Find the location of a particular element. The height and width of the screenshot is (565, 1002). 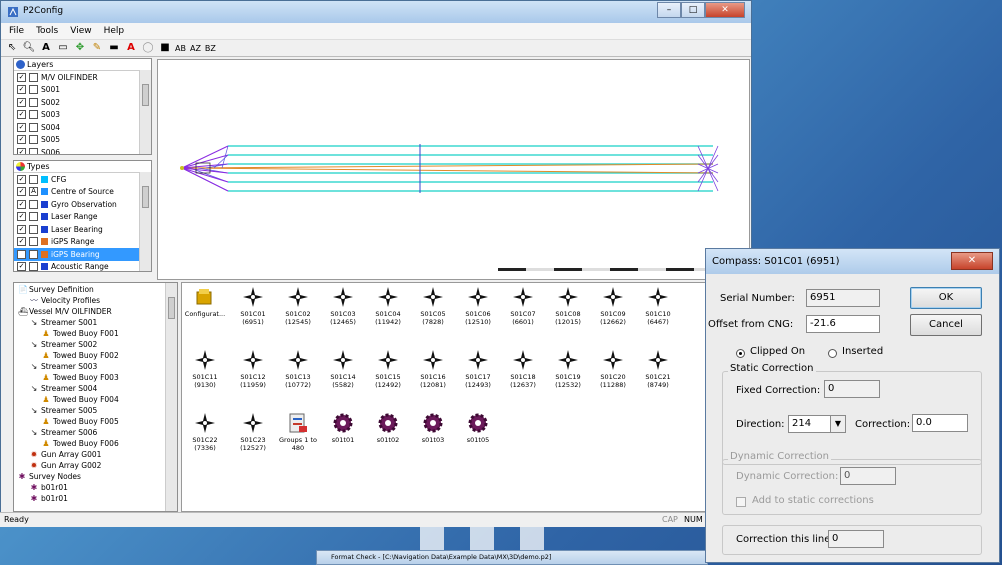

type-item: ✓ iGPS Range is located at coordinates (82, 242).